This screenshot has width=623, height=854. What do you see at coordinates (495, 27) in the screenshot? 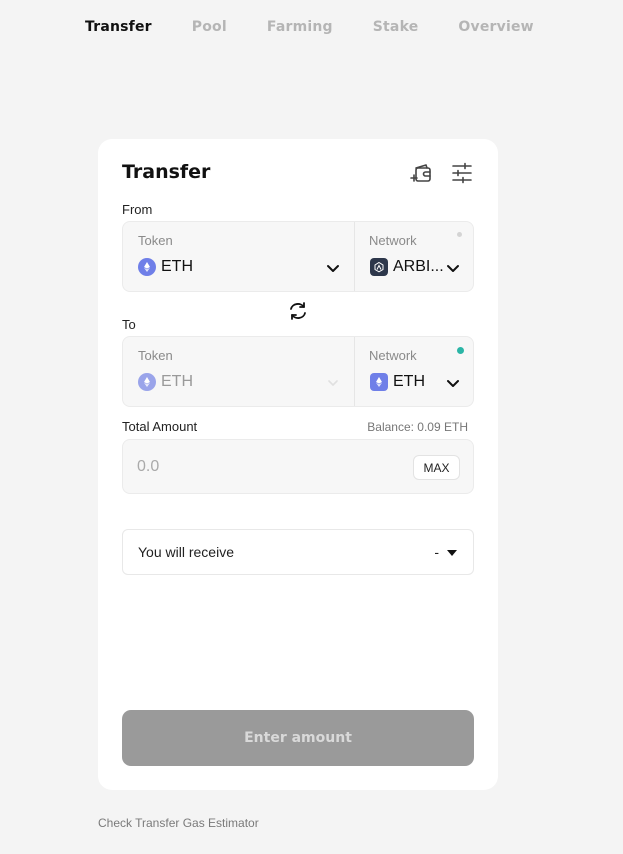
I see `tab-overview: Overview` at bounding box center [495, 27].